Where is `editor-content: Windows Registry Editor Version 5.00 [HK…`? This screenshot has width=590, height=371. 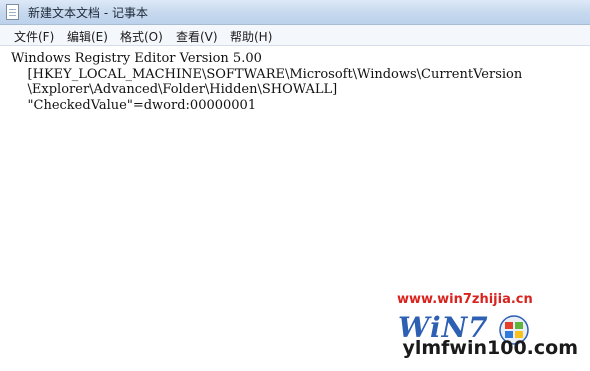
editor-content: Windows Registry Editor Version 5.00 [HK… is located at coordinates (266, 82).